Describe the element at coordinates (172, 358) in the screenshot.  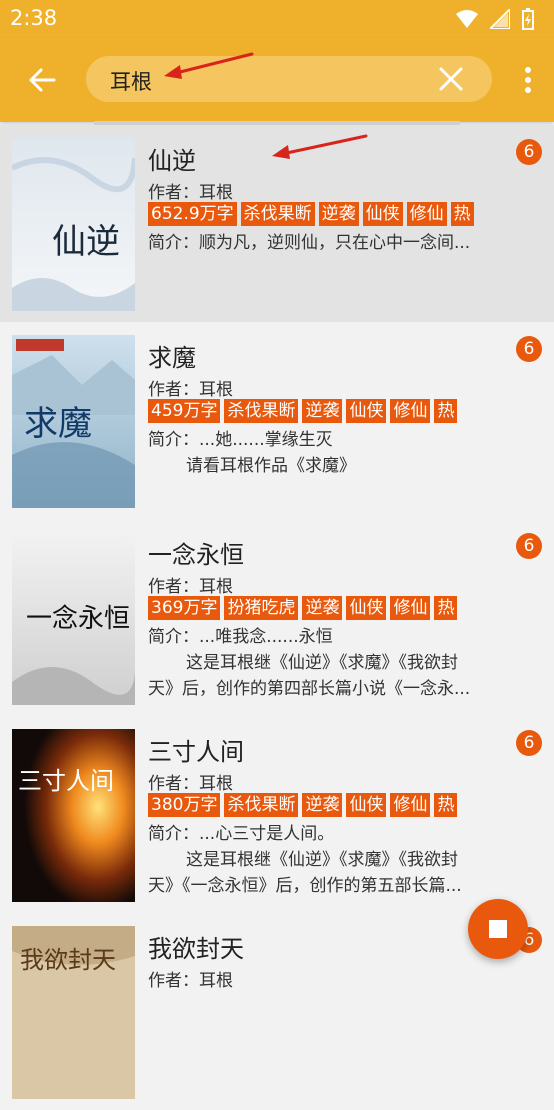
I see `book-title: 求魔` at that location.